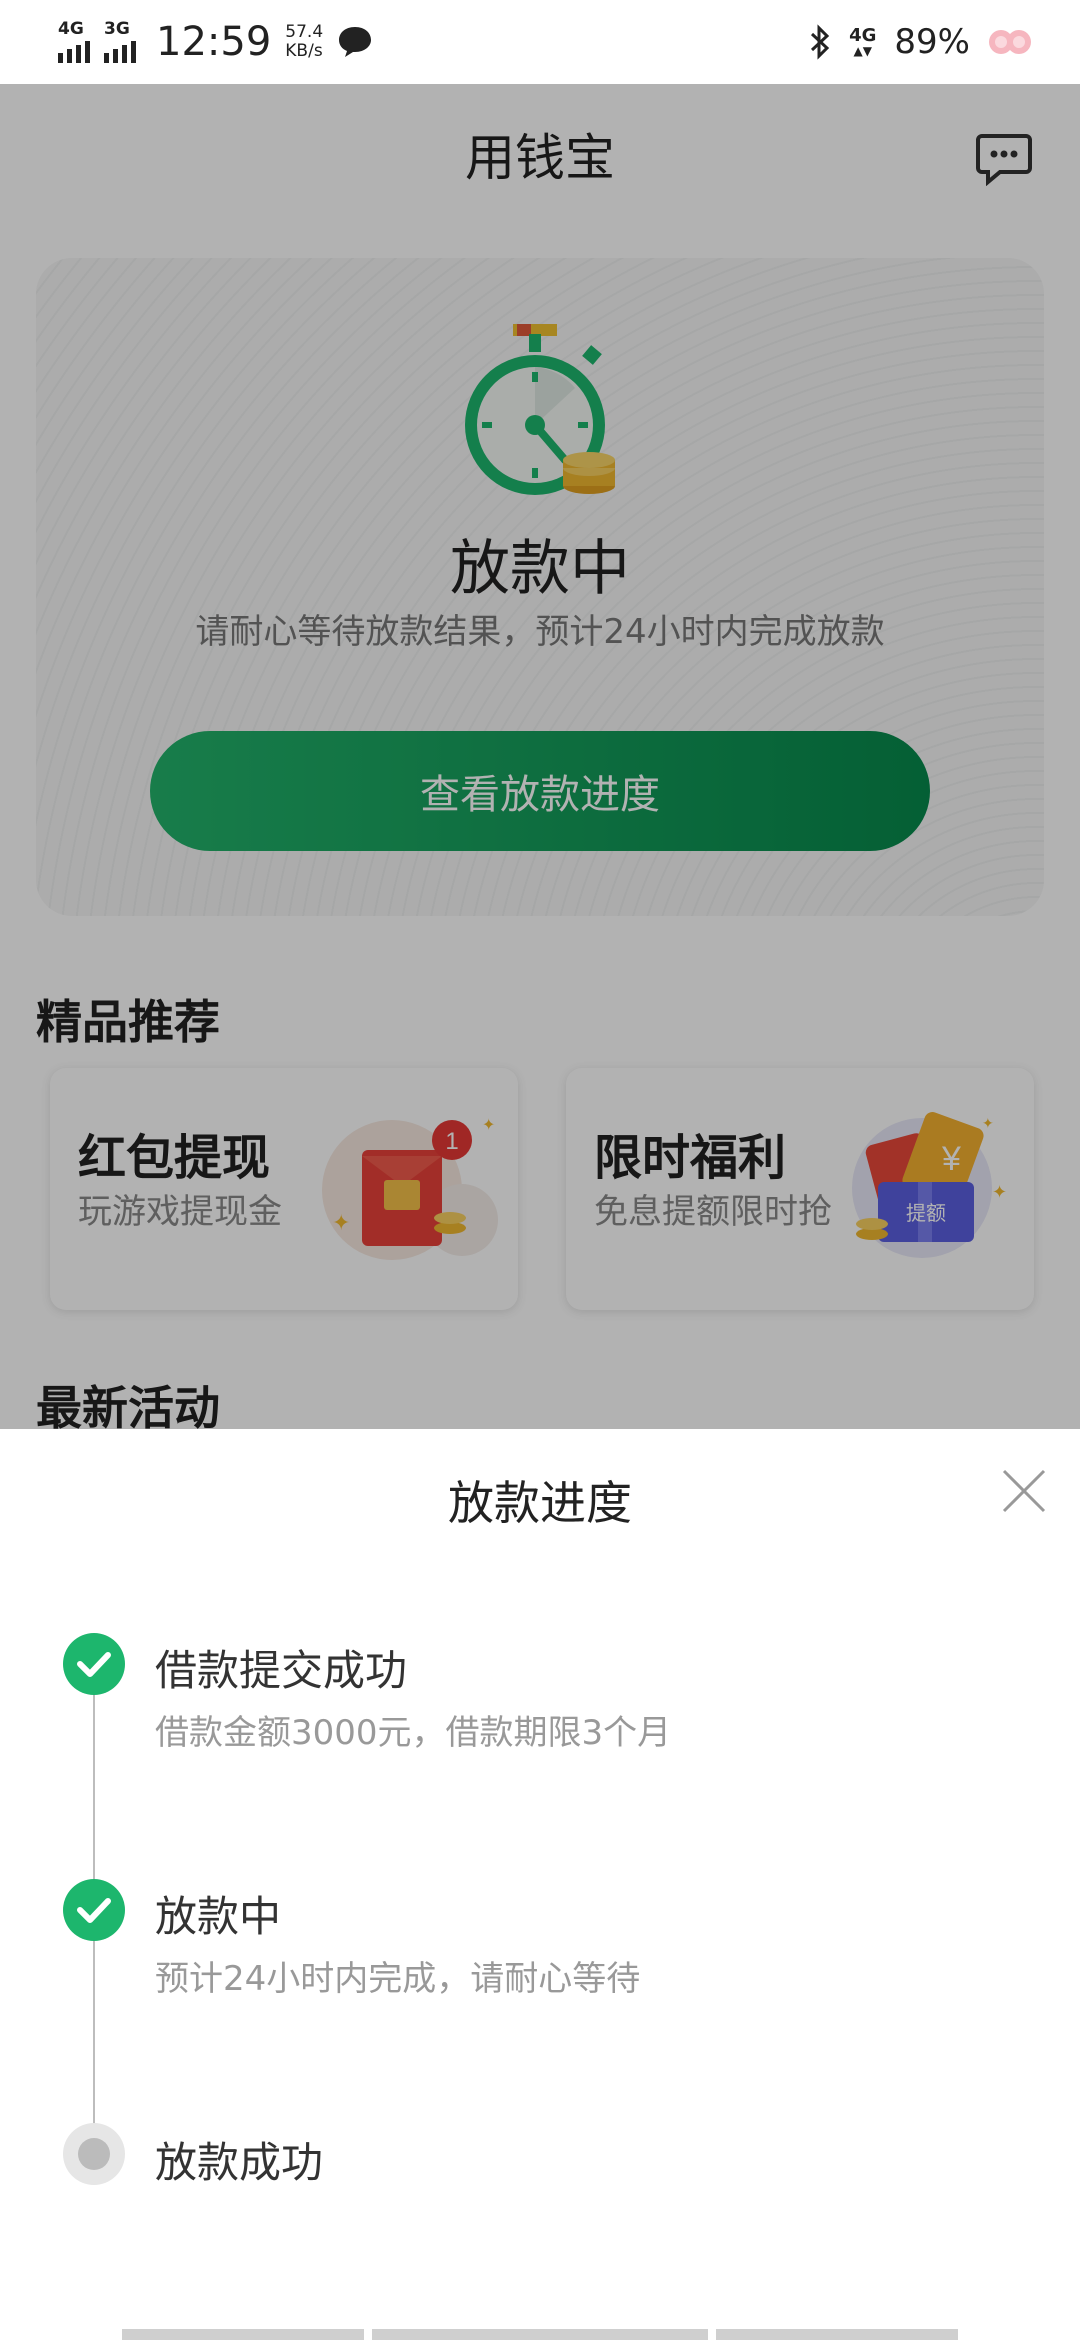  What do you see at coordinates (540, 1503) in the screenshot?
I see `sheet-title: 放款进度` at bounding box center [540, 1503].